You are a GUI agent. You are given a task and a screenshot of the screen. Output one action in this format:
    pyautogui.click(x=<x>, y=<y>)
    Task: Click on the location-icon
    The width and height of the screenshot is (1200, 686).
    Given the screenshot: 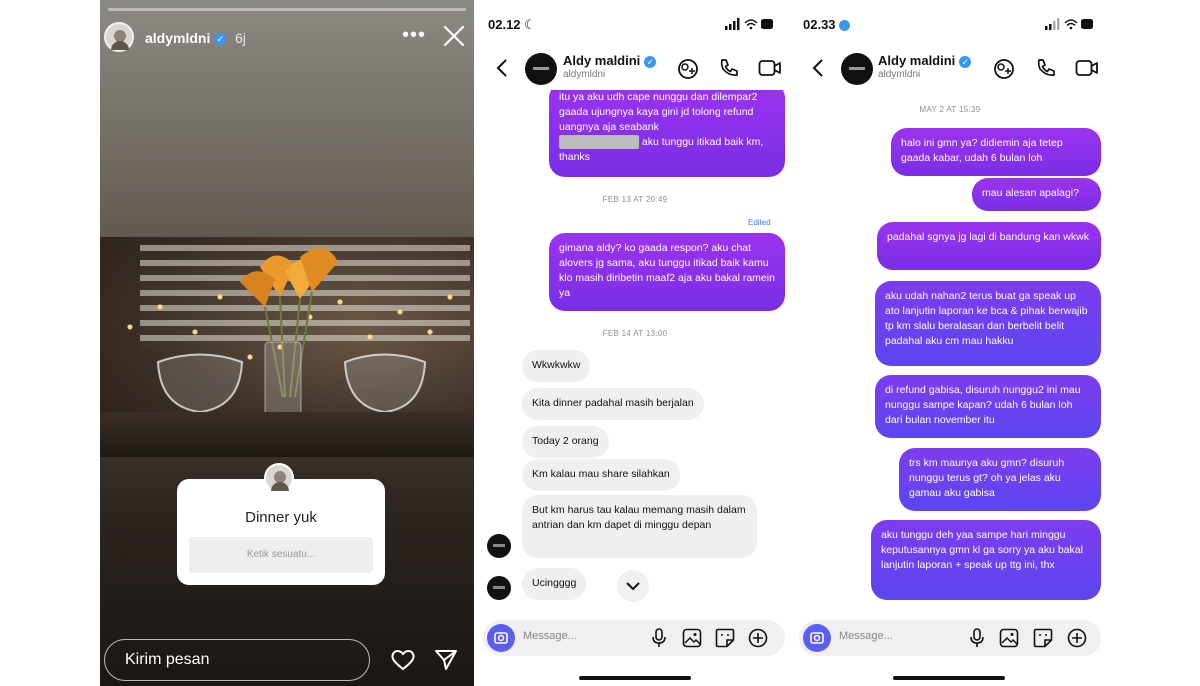 What is the action you would take?
    pyautogui.click(x=845, y=26)
    